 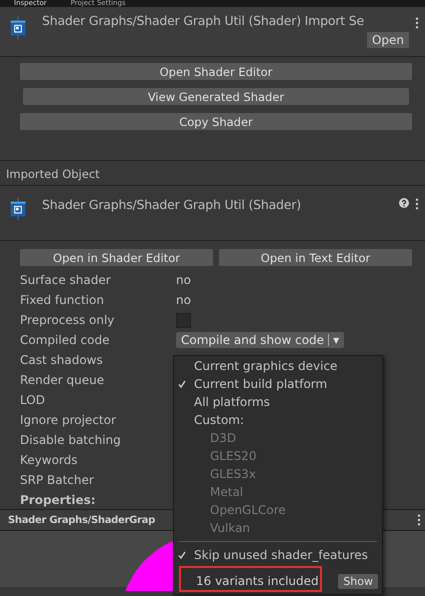 I want to click on property-label: Compiled code, so click(x=65, y=340).